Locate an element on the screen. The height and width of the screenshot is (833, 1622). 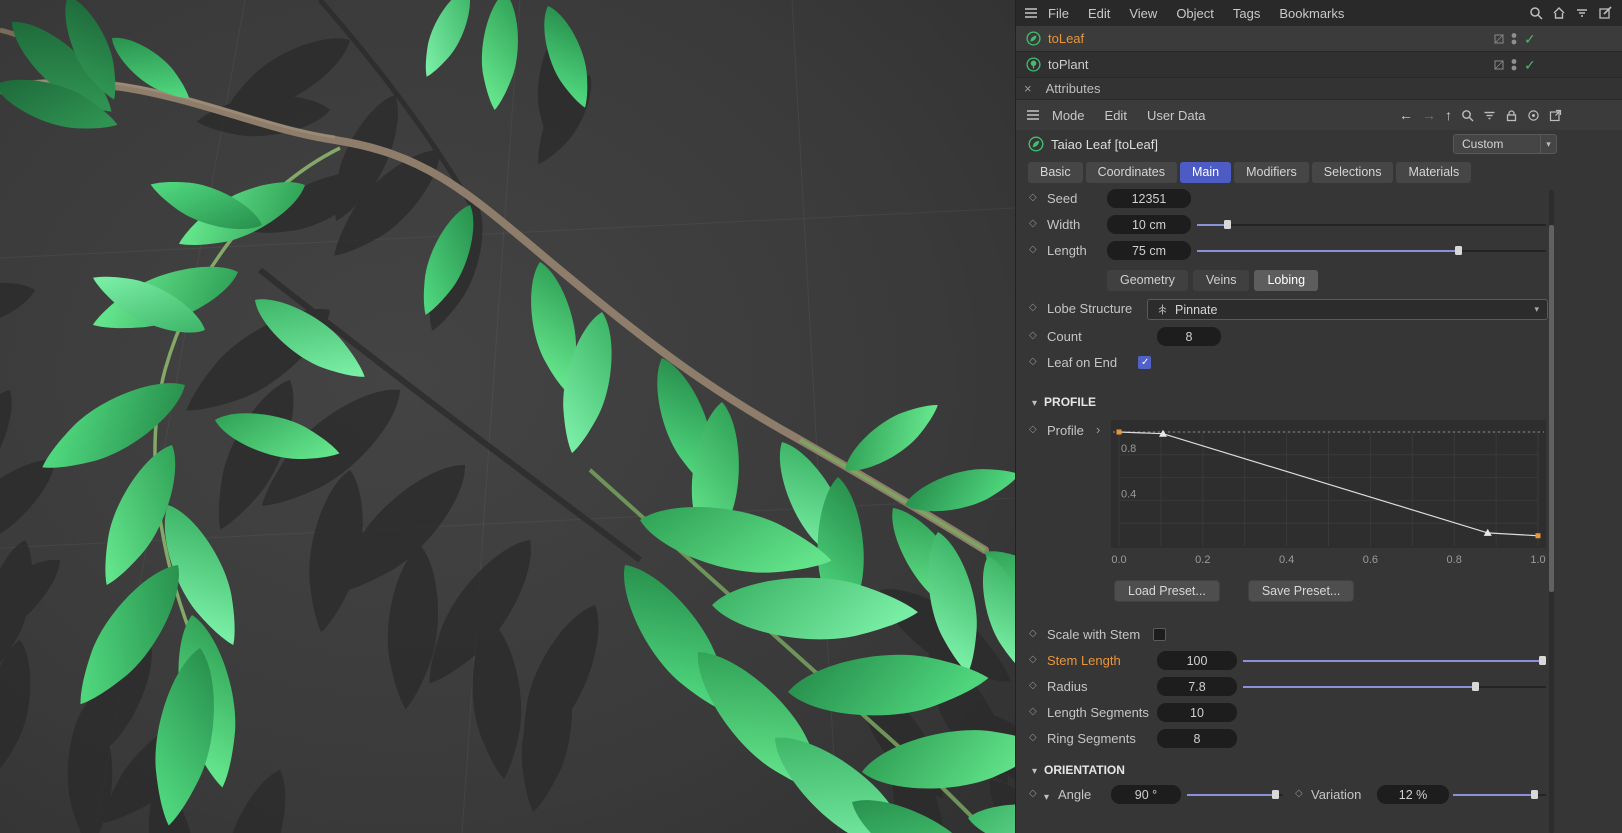
back-arrow-icon: ← is located at coordinates (1406, 115).